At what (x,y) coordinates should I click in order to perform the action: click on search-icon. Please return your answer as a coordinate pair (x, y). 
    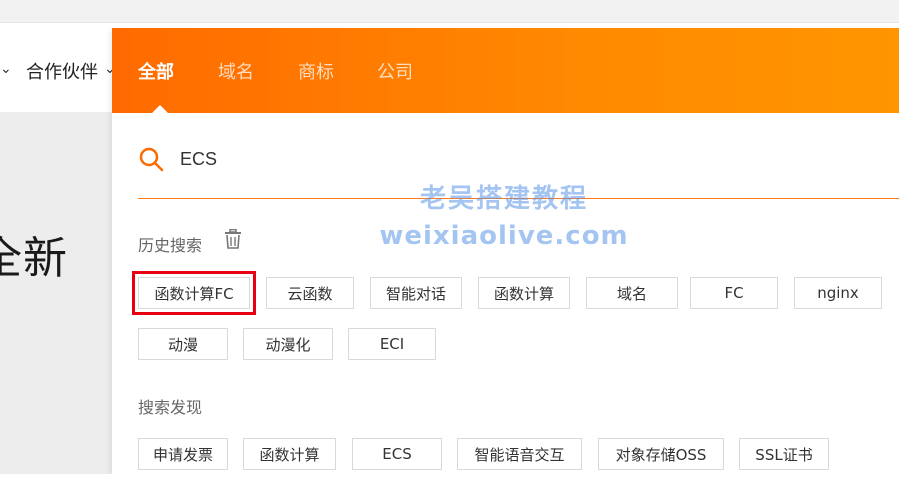
    Looking at the image, I should click on (151, 159).